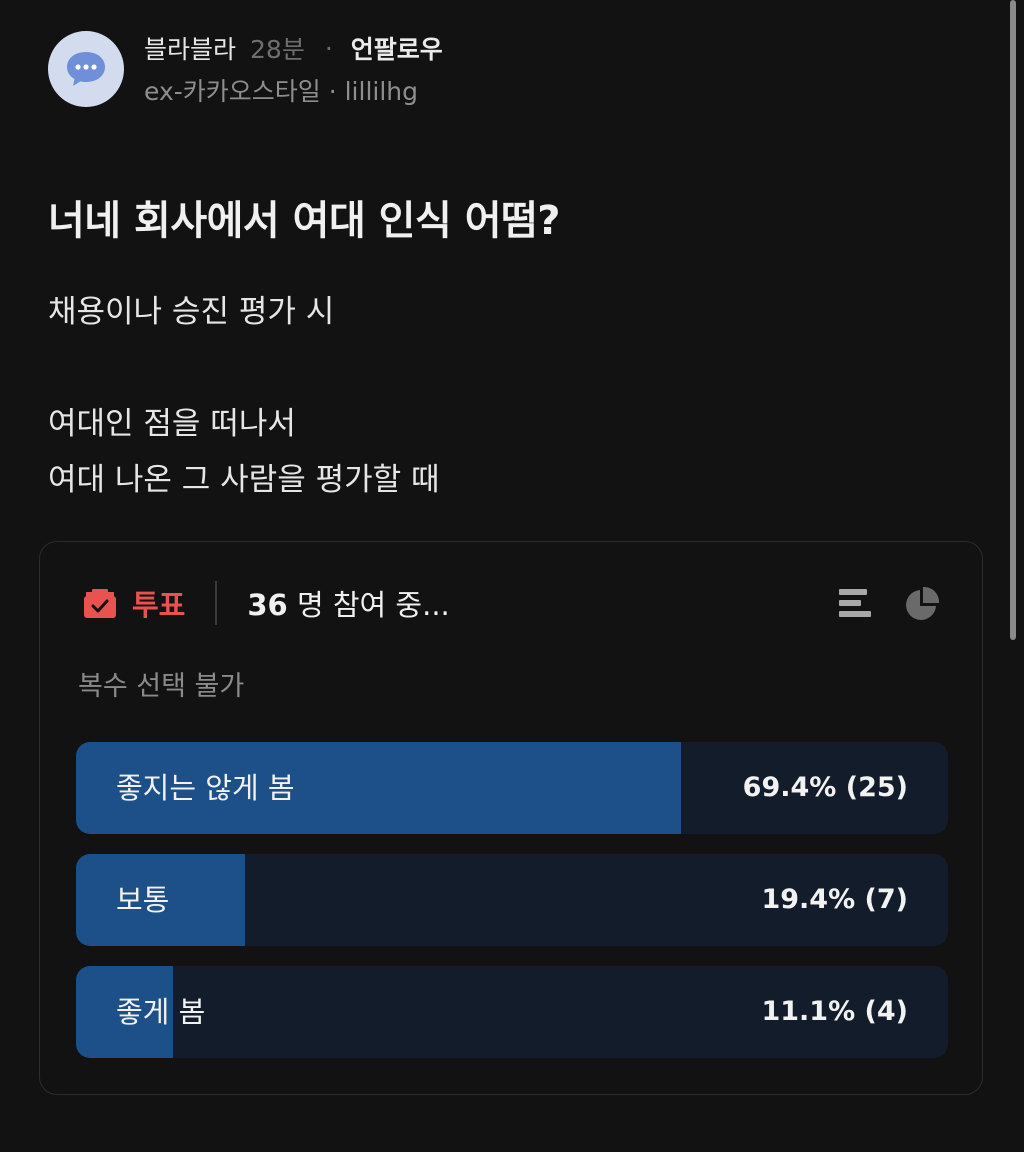 The width and height of the screenshot is (1024, 1152). What do you see at coordinates (232, 91) in the screenshot?
I see `author-company: ex-카카오스타일` at bounding box center [232, 91].